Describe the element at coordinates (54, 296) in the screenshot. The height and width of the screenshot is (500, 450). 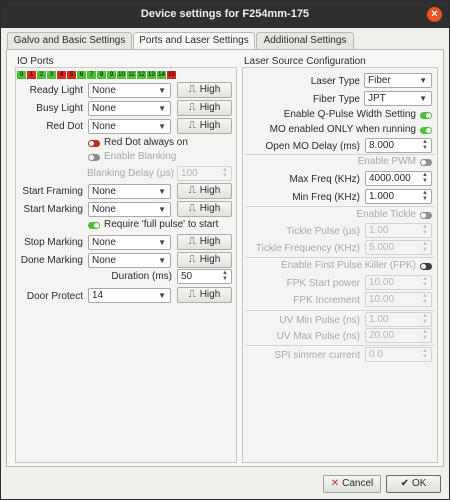
I see `door-protect-label: Door Protect` at that location.